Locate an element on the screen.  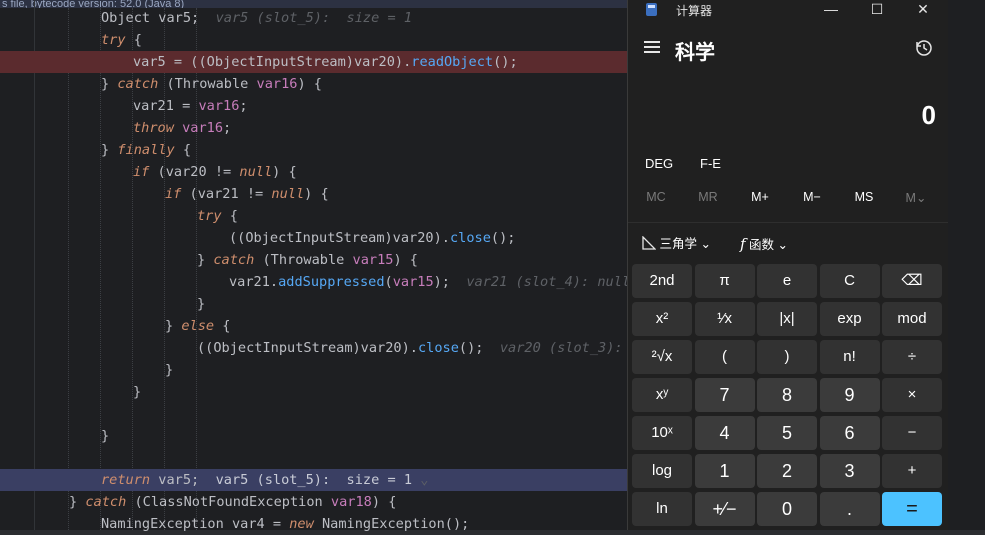
key-pi: π is located at coordinates (724, 281).